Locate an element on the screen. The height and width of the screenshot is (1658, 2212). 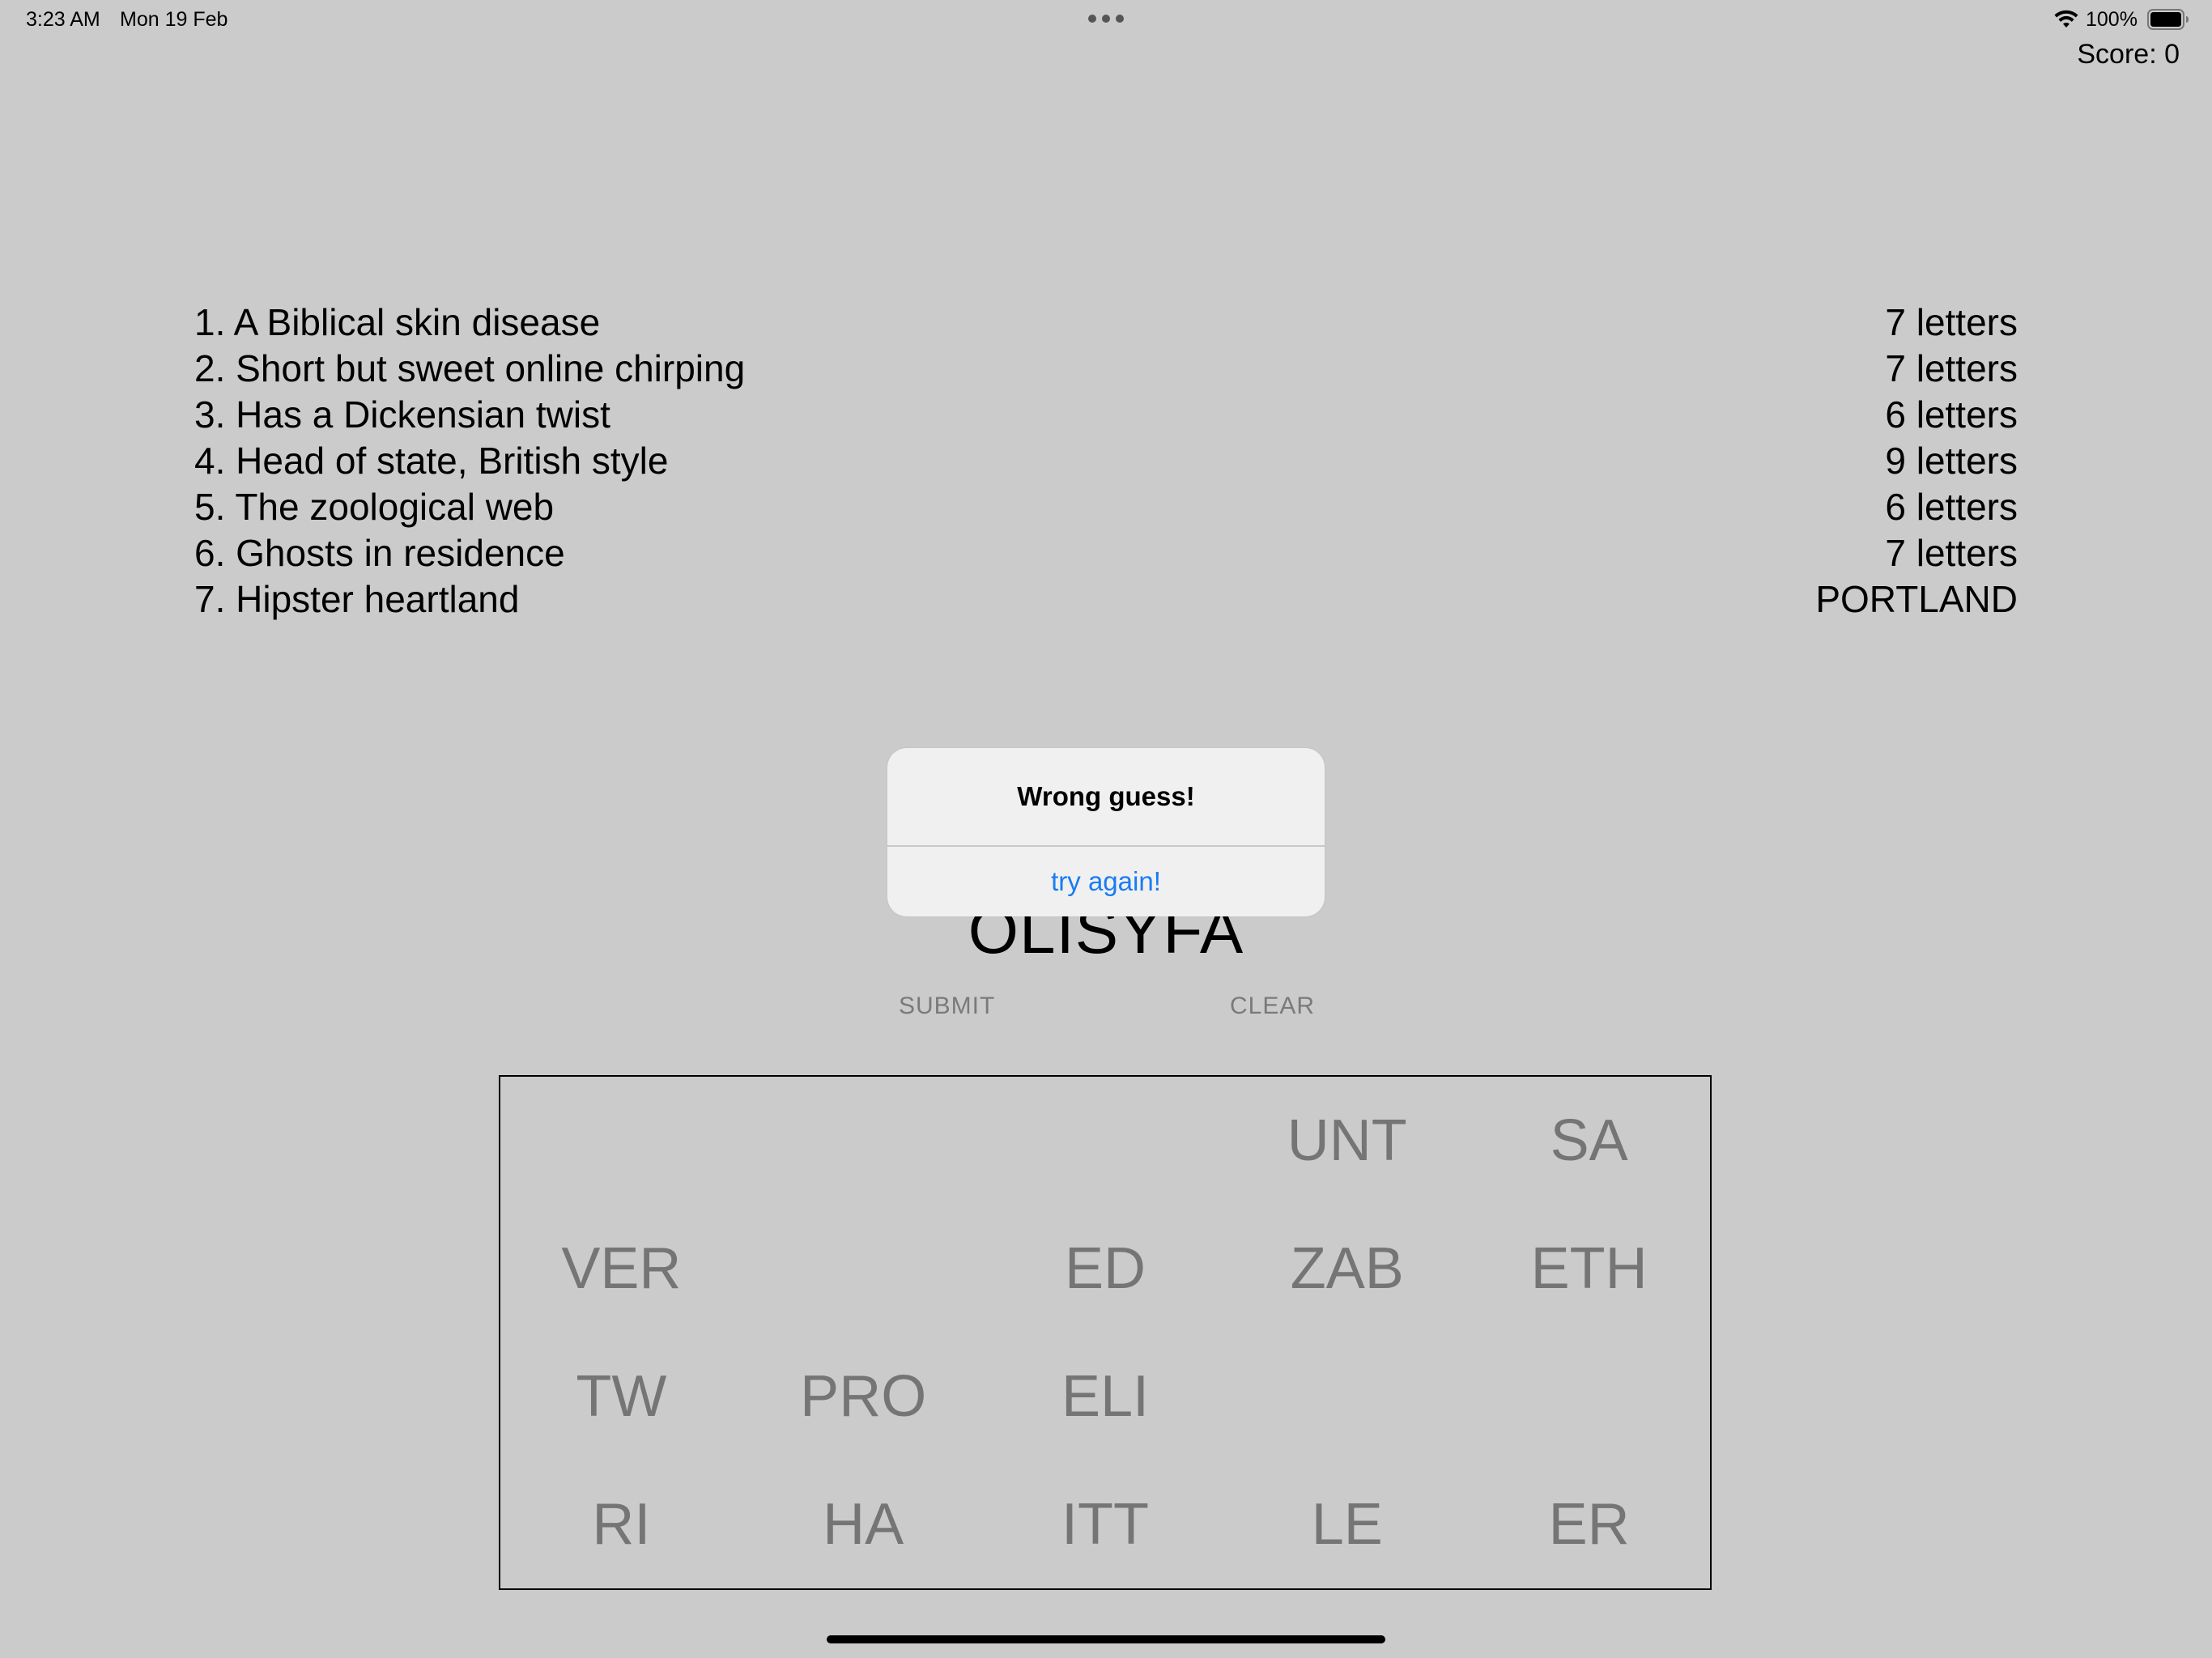
alert-title: Wrong guess! is located at coordinates (1106, 796).